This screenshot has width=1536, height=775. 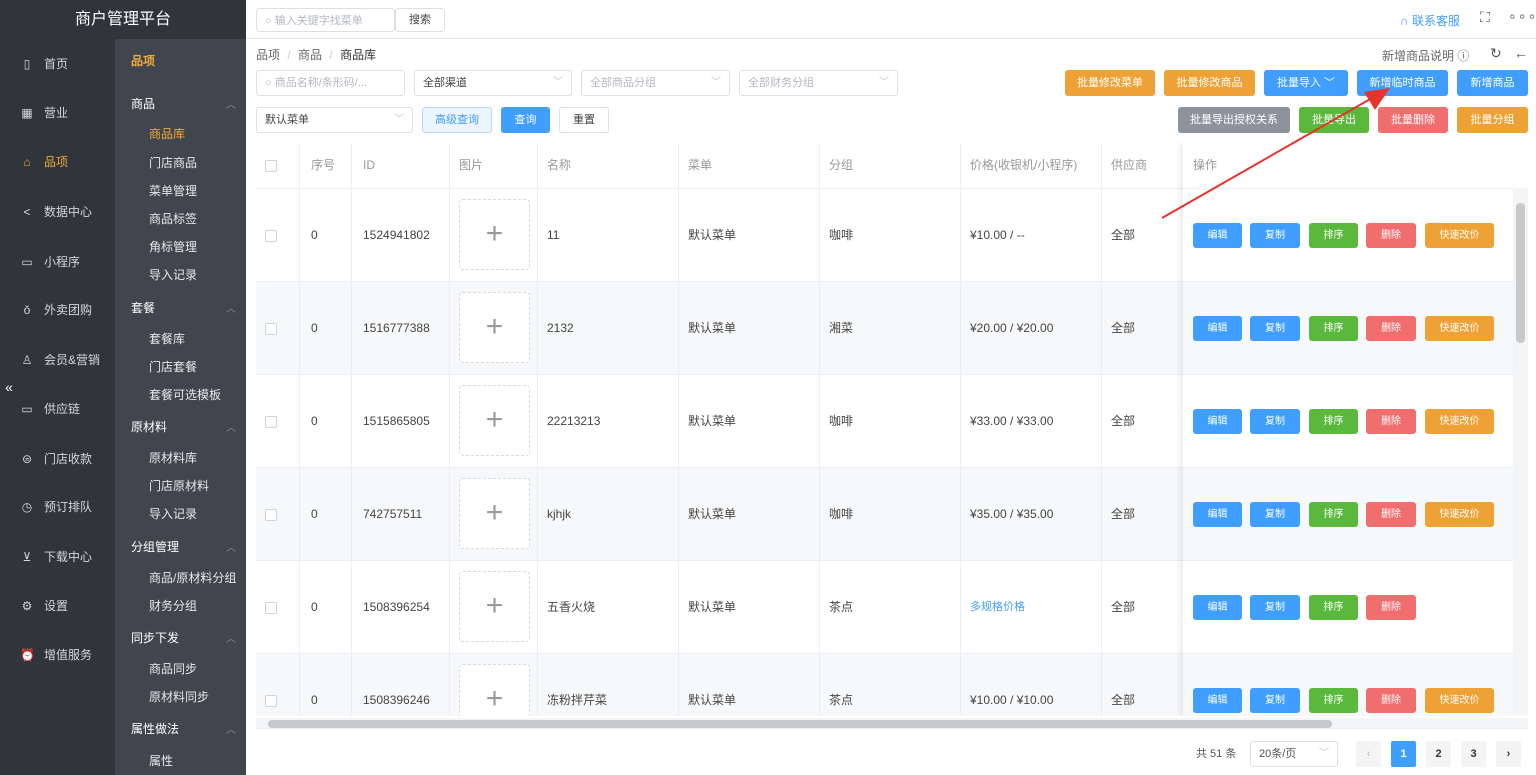 What do you see at coordinates (57, 606) in the screenshot?
I see `nav-item-11: ⚙ 设置` at bounding box center [57, 606].